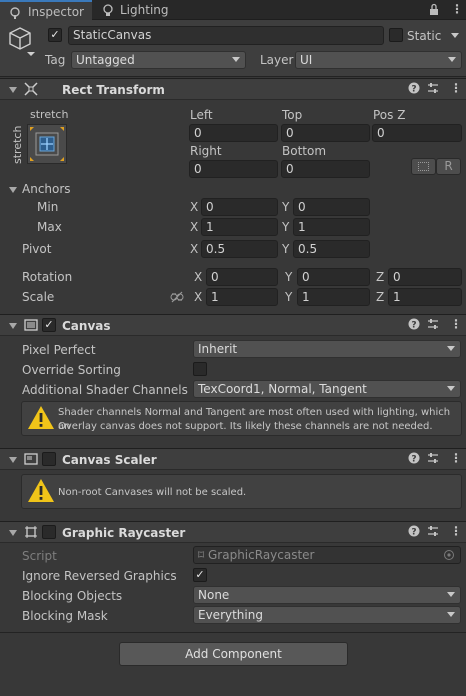 This screenshot has width=466, height=696. What do you see at coordinates (396, 35) in the screenshot?
I see `static-checkbox` at bounding box center [396, 35].